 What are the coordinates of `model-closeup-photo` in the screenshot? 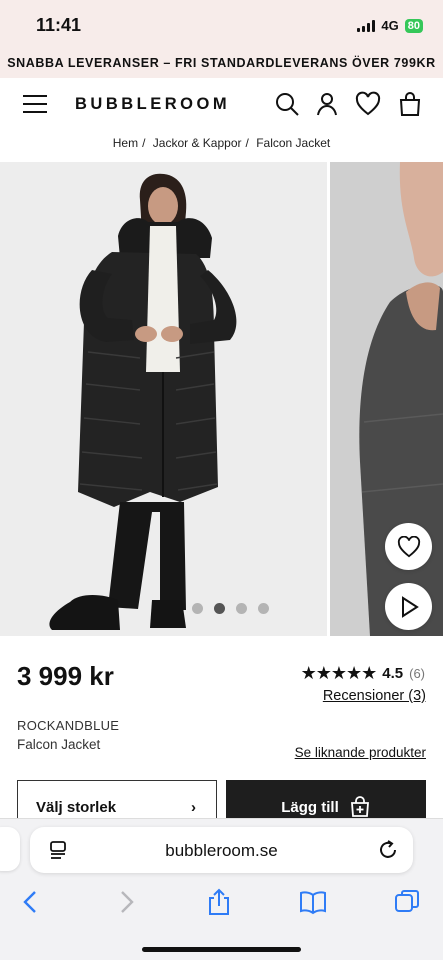 It's located at (386, 399).